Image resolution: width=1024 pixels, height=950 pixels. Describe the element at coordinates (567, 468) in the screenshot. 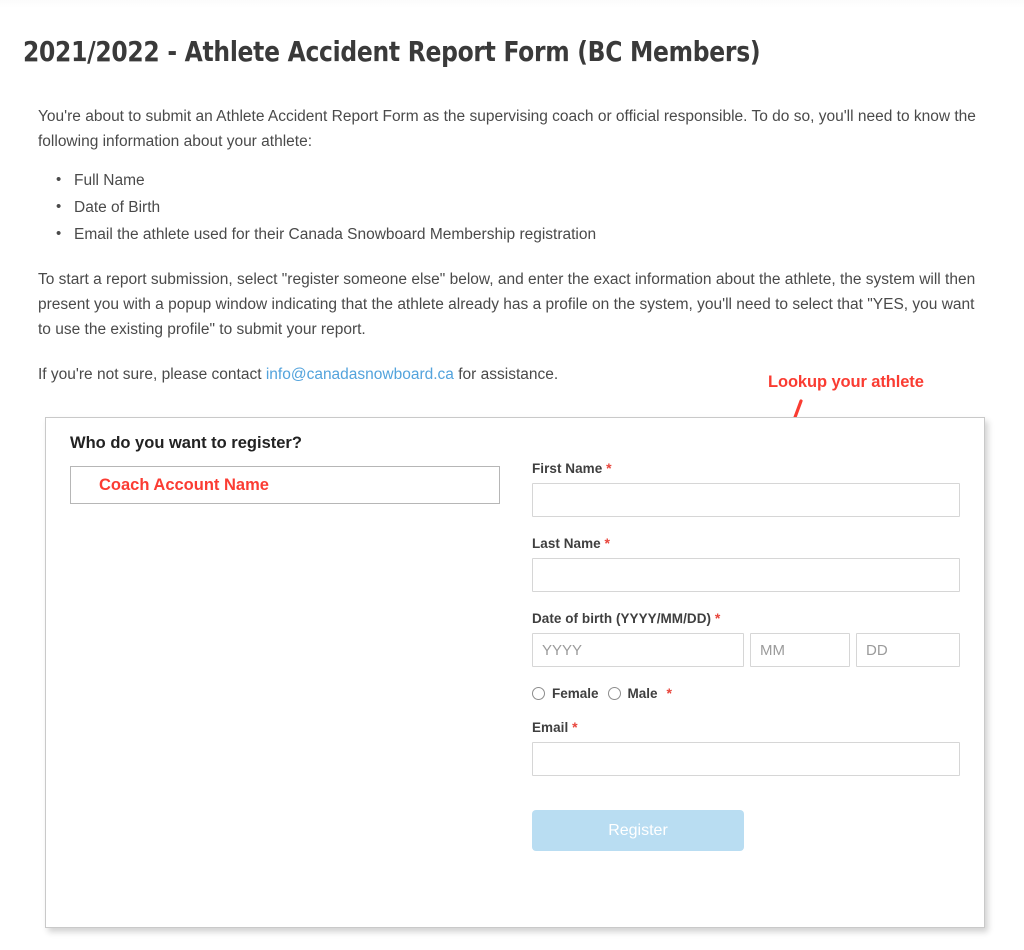

I see `first-name-label-text: First Name` at that location.